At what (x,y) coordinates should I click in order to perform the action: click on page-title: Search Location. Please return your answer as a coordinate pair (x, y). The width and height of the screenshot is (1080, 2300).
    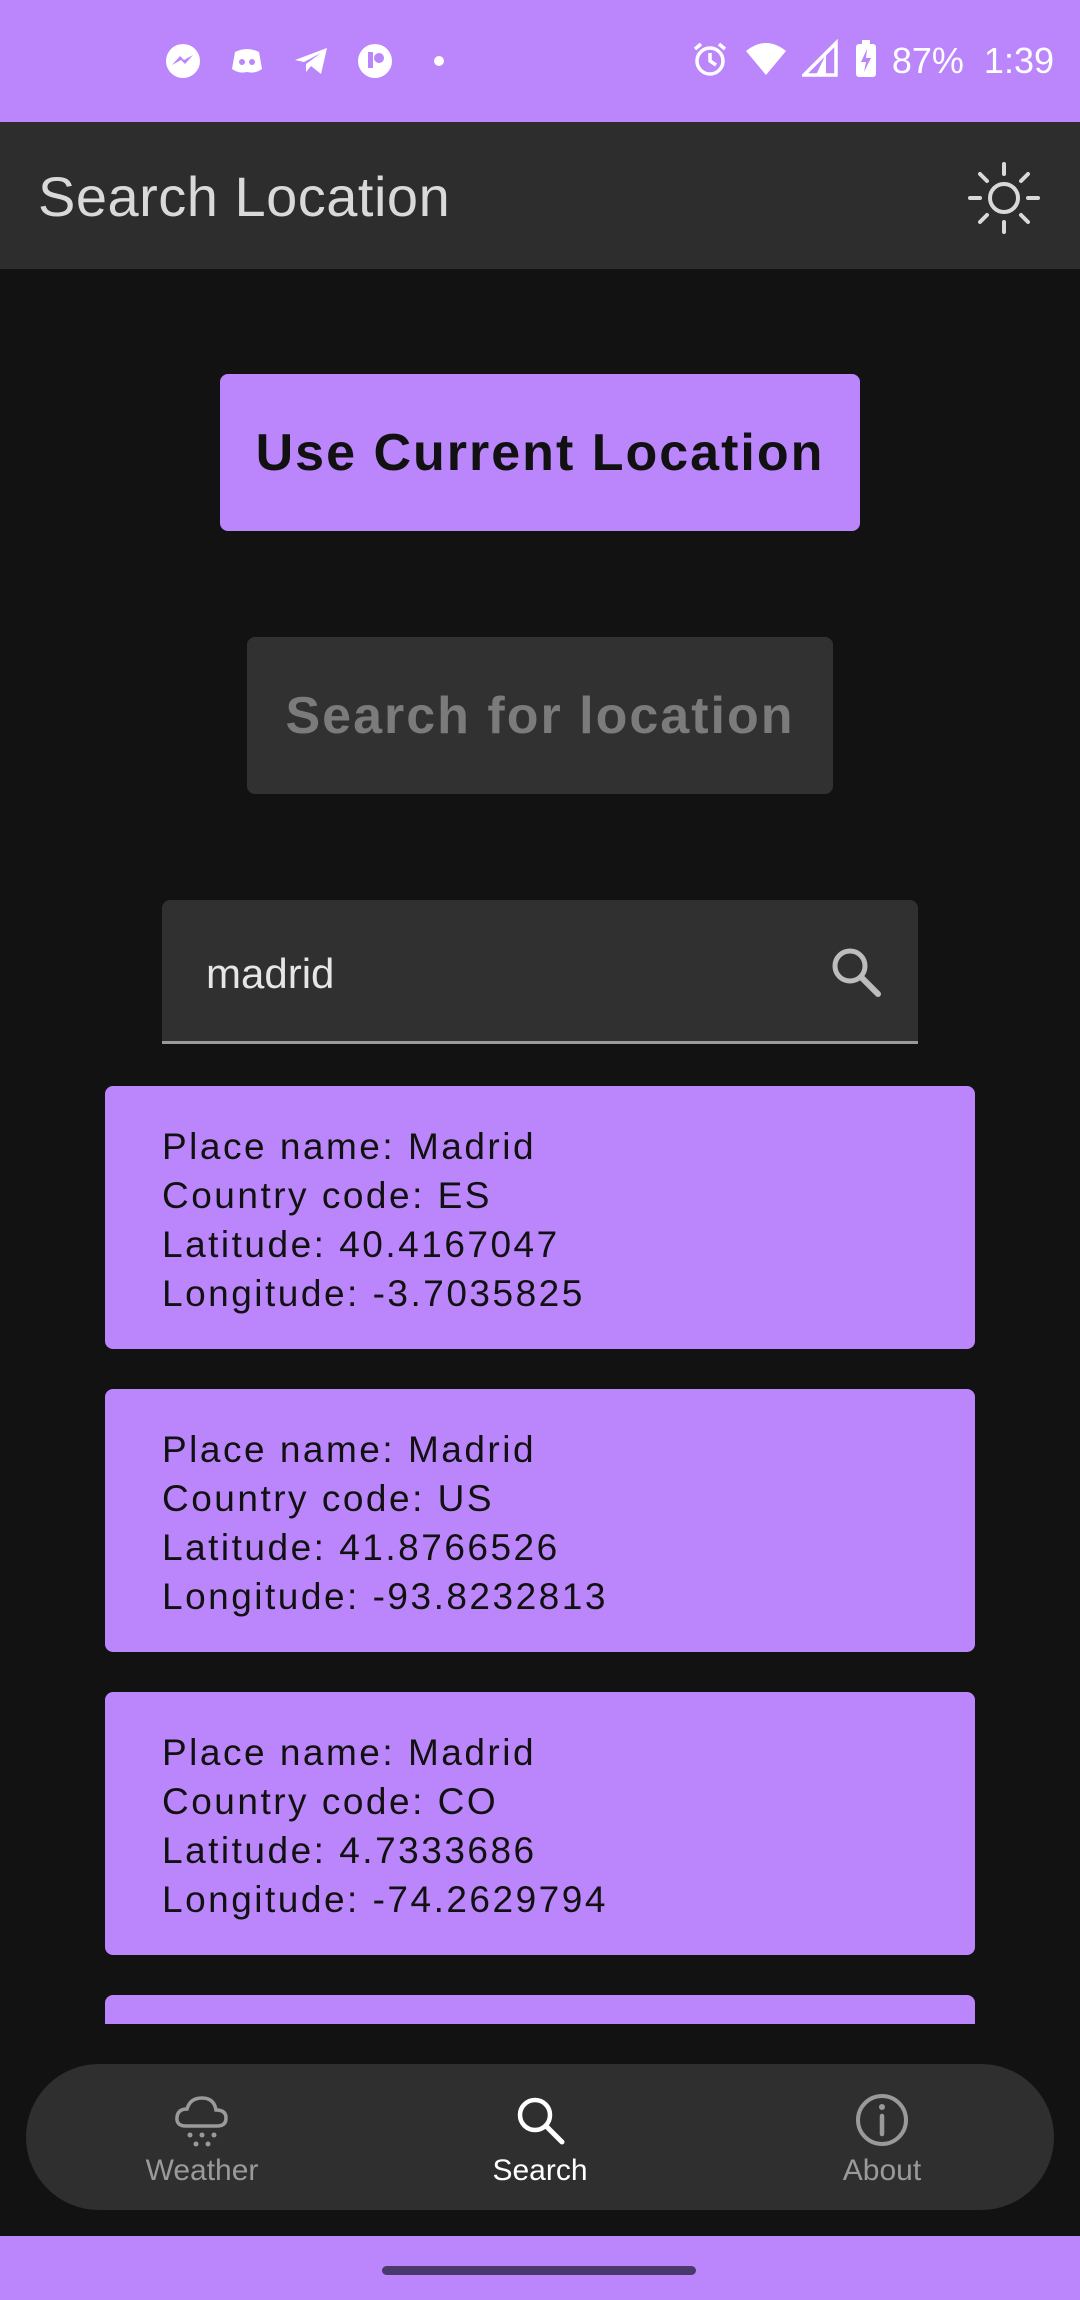
    Looking at the image, I should click on (244, 196).